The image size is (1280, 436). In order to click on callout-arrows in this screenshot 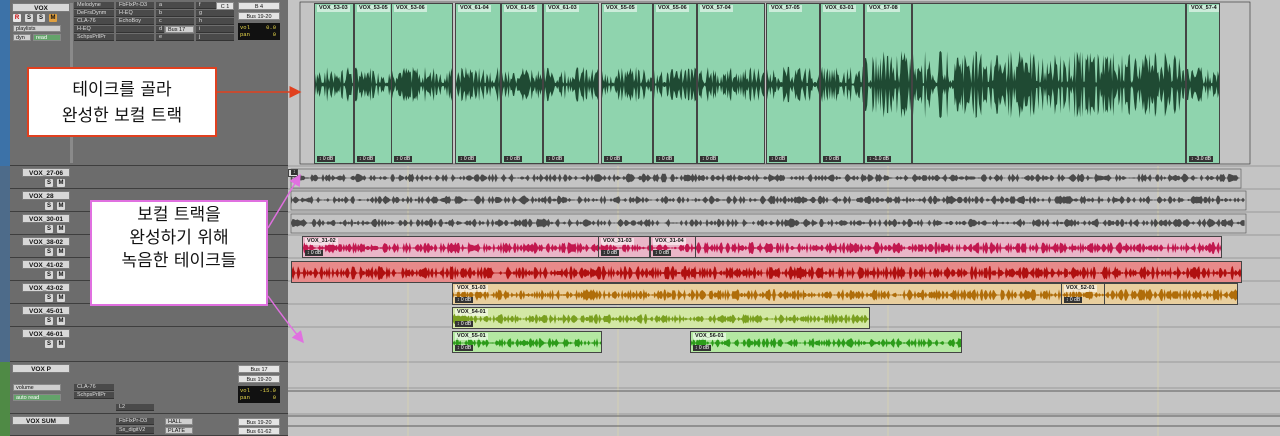, I will do `click(260, 215)`.